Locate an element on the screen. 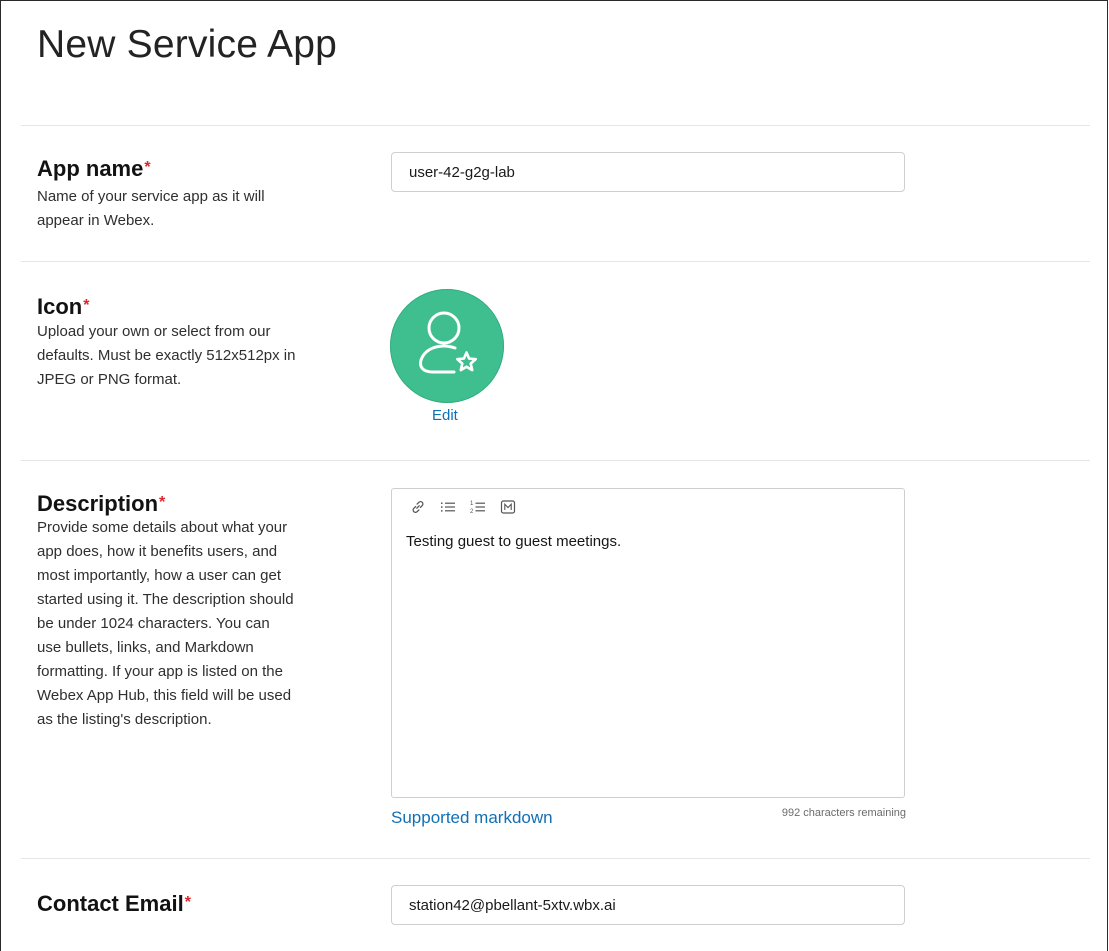 Image resolution: width=1109 pixels, height=951 pixels. app-name-label-text: App name is located at coordinates (90, 168).